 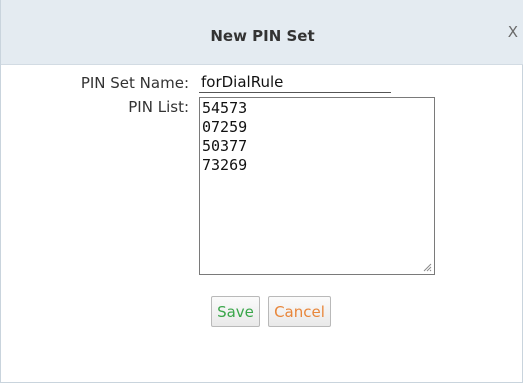 What do you see at coordinates (427, 267) in the screenshot?
I see `resize-grip-icon` at bounding box center [427, 267].